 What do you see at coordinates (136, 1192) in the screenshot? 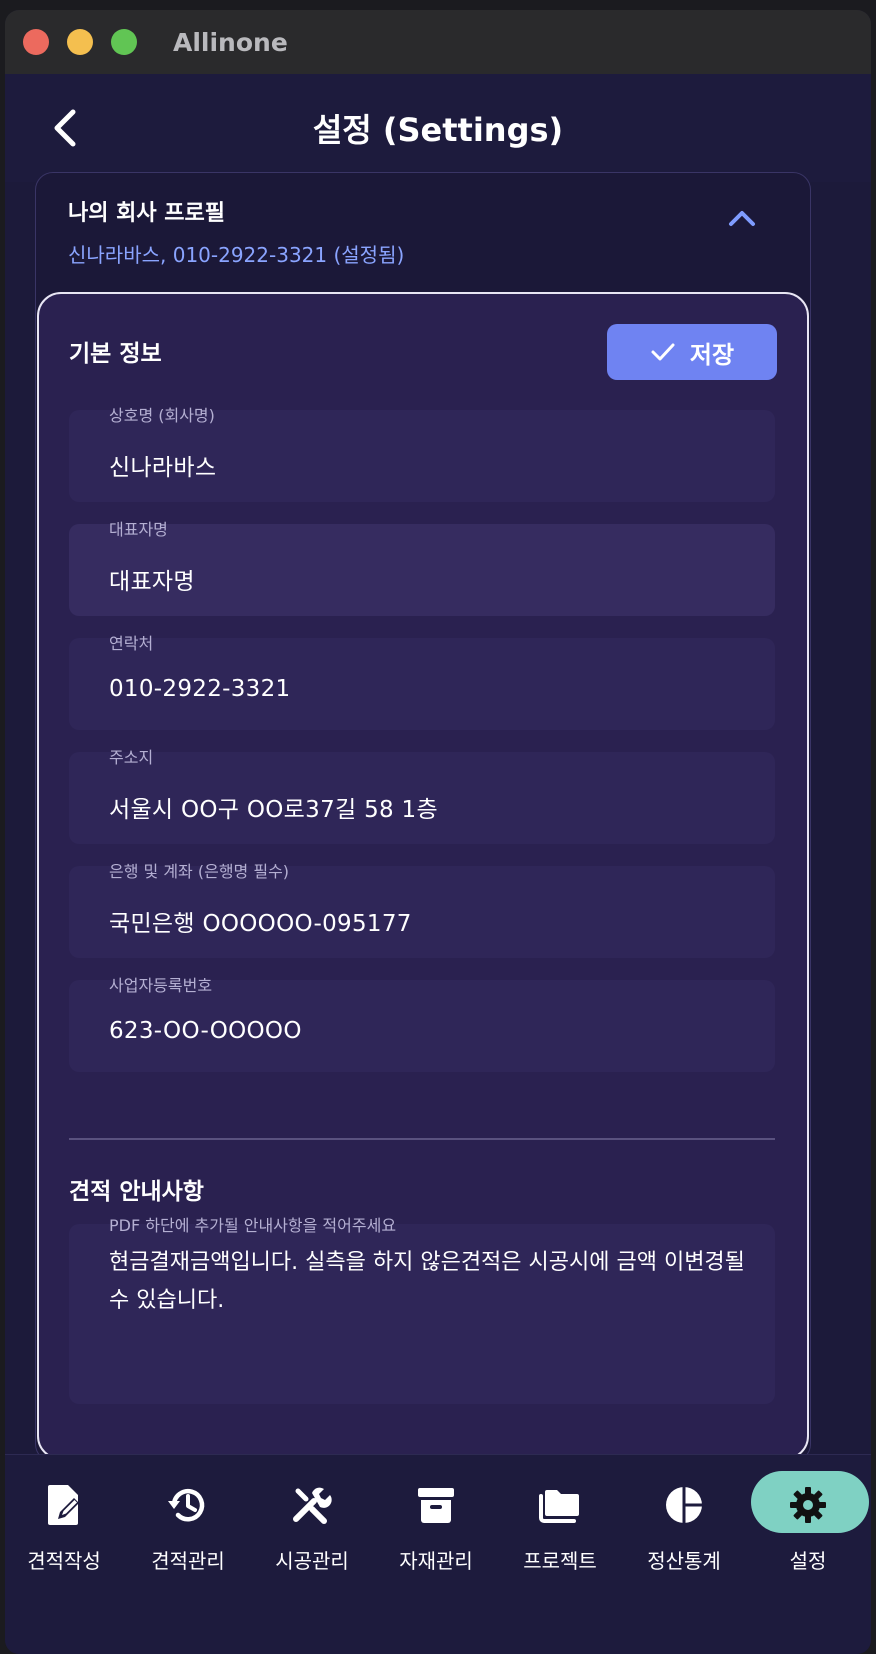
I see `quote-notes-title: 견적 안내사항` at bounding box center [136, 1192].